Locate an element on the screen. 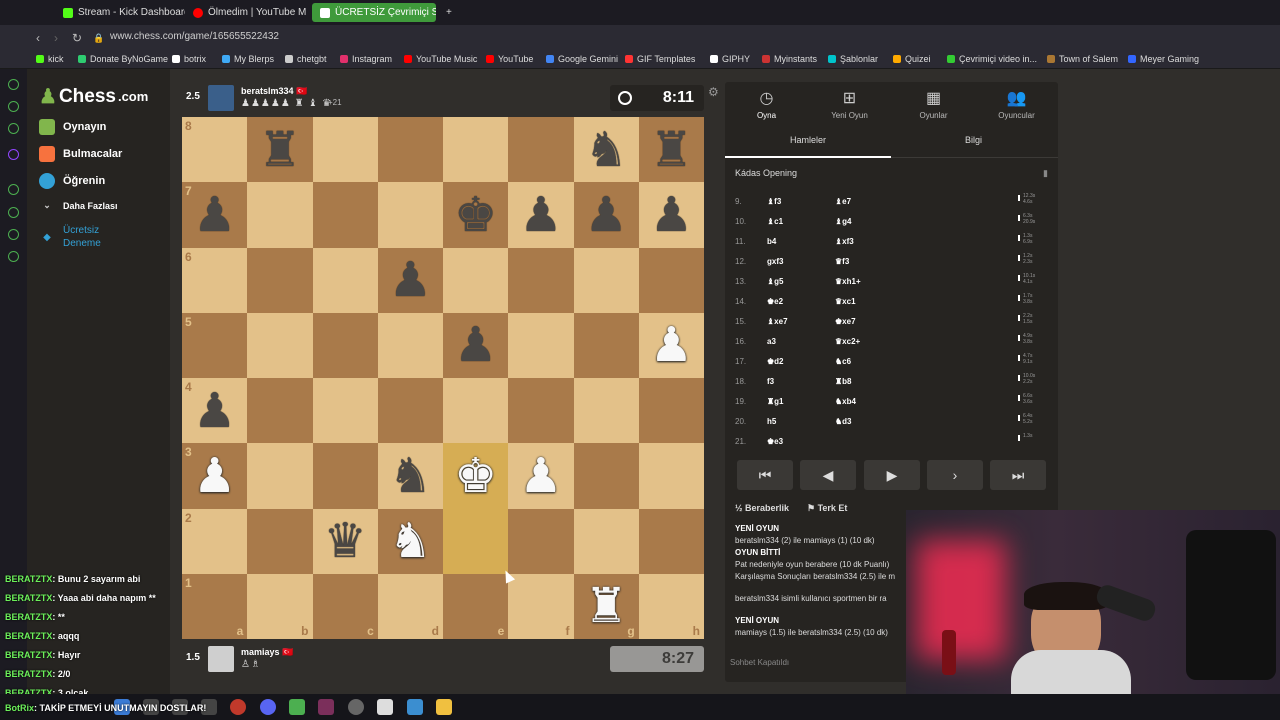  square-b5 is located at coordinates (280, 345).